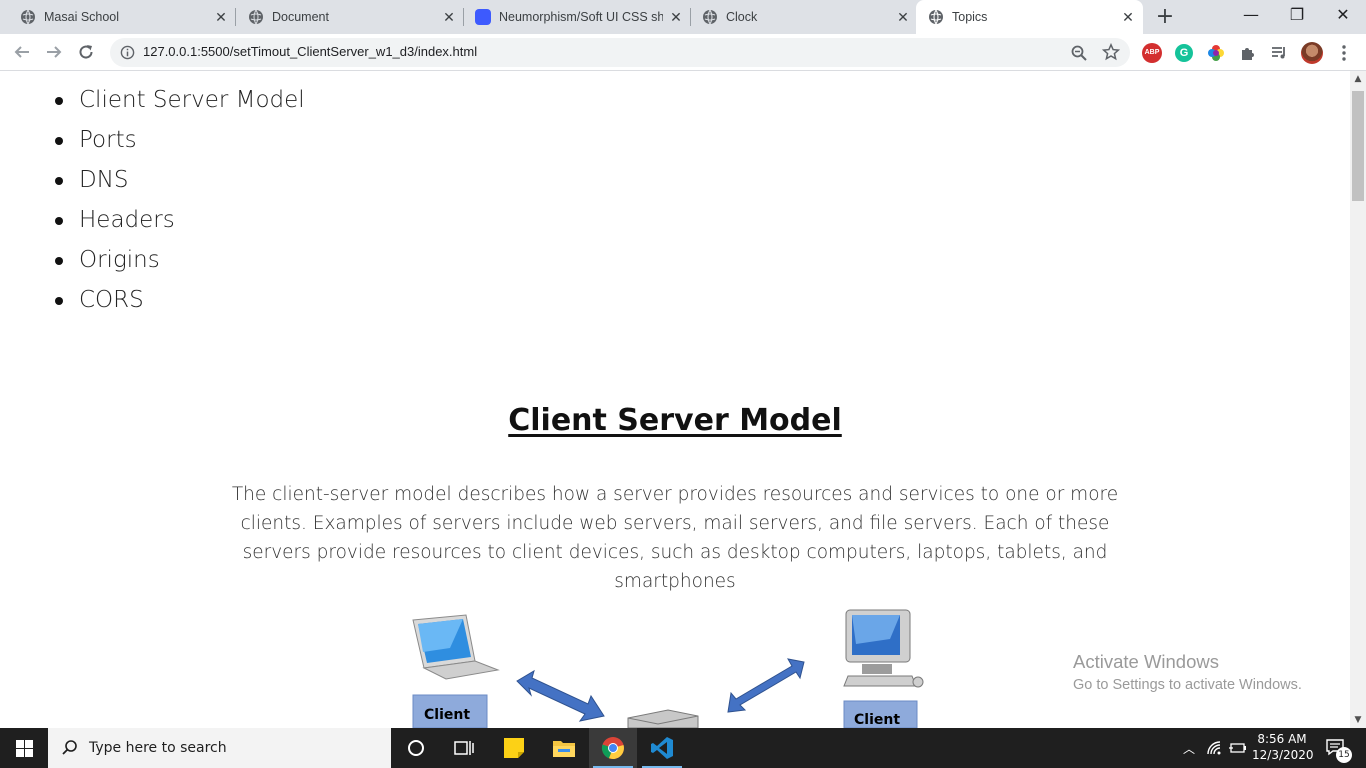 Image resolution: width=1366 pixels, height=768 pixels. I want to click on tab-label: Clock, so click(742, 17).